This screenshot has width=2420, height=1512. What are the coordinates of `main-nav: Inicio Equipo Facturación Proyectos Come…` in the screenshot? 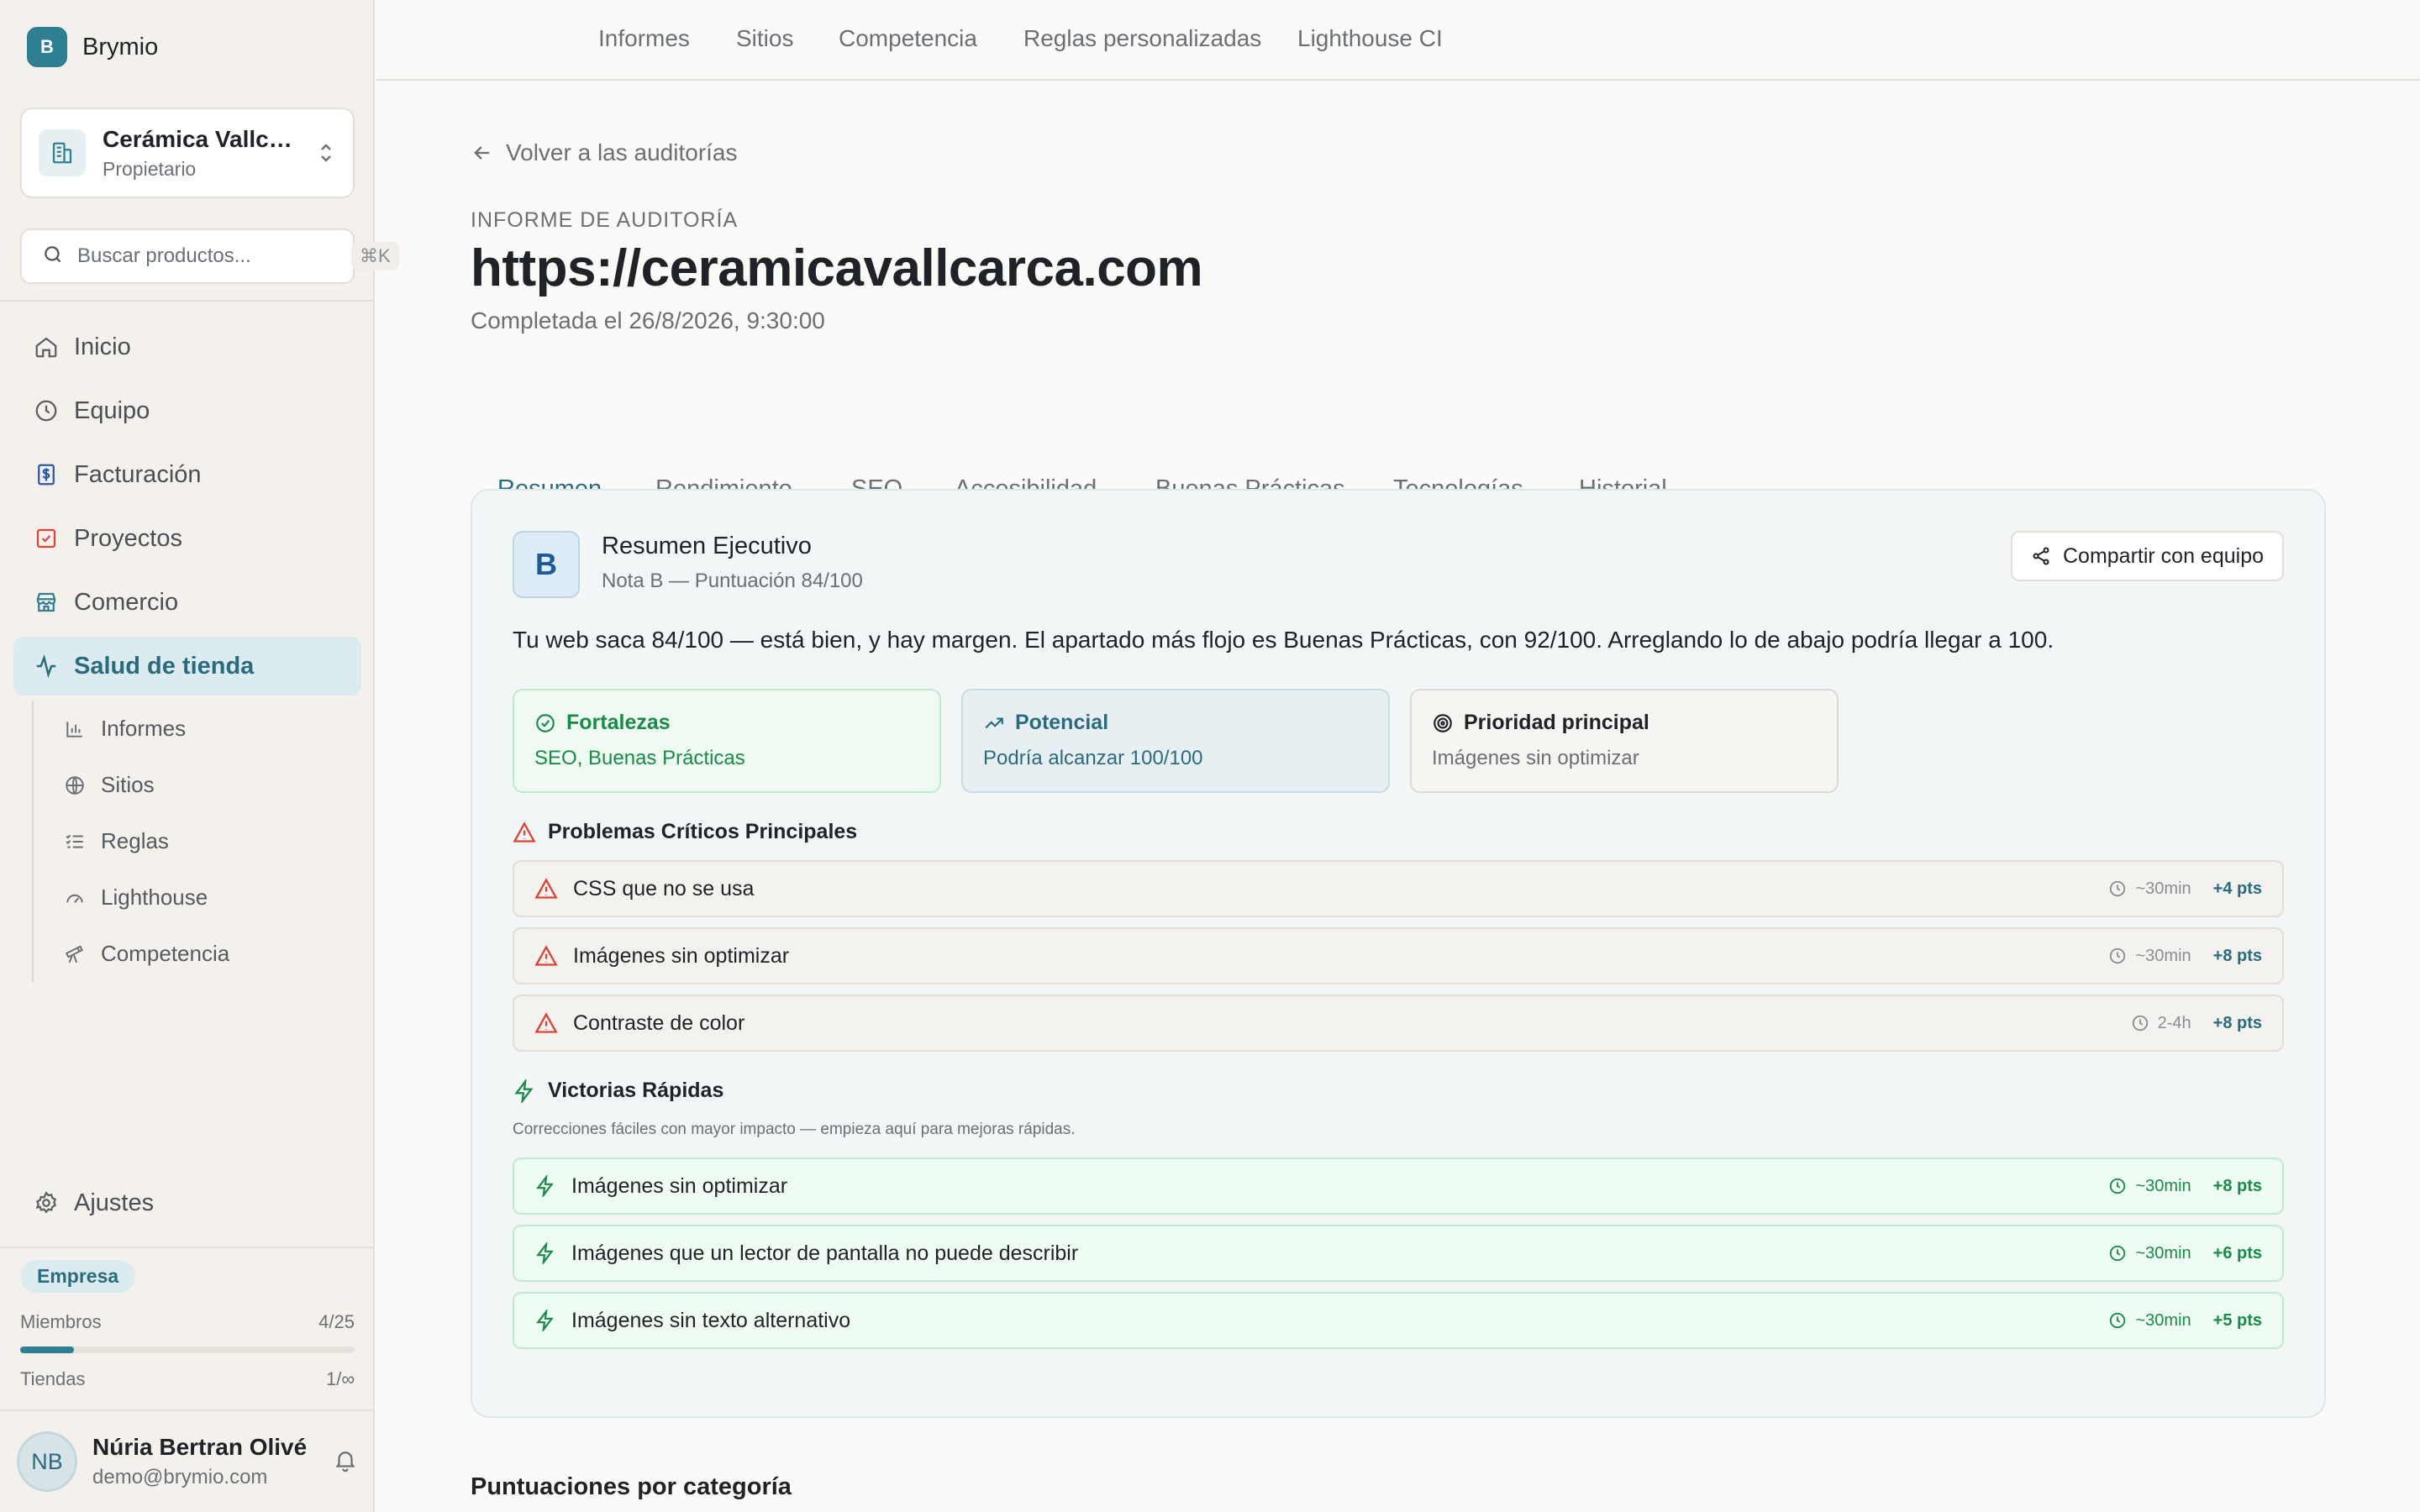 It's located at (187, 509).